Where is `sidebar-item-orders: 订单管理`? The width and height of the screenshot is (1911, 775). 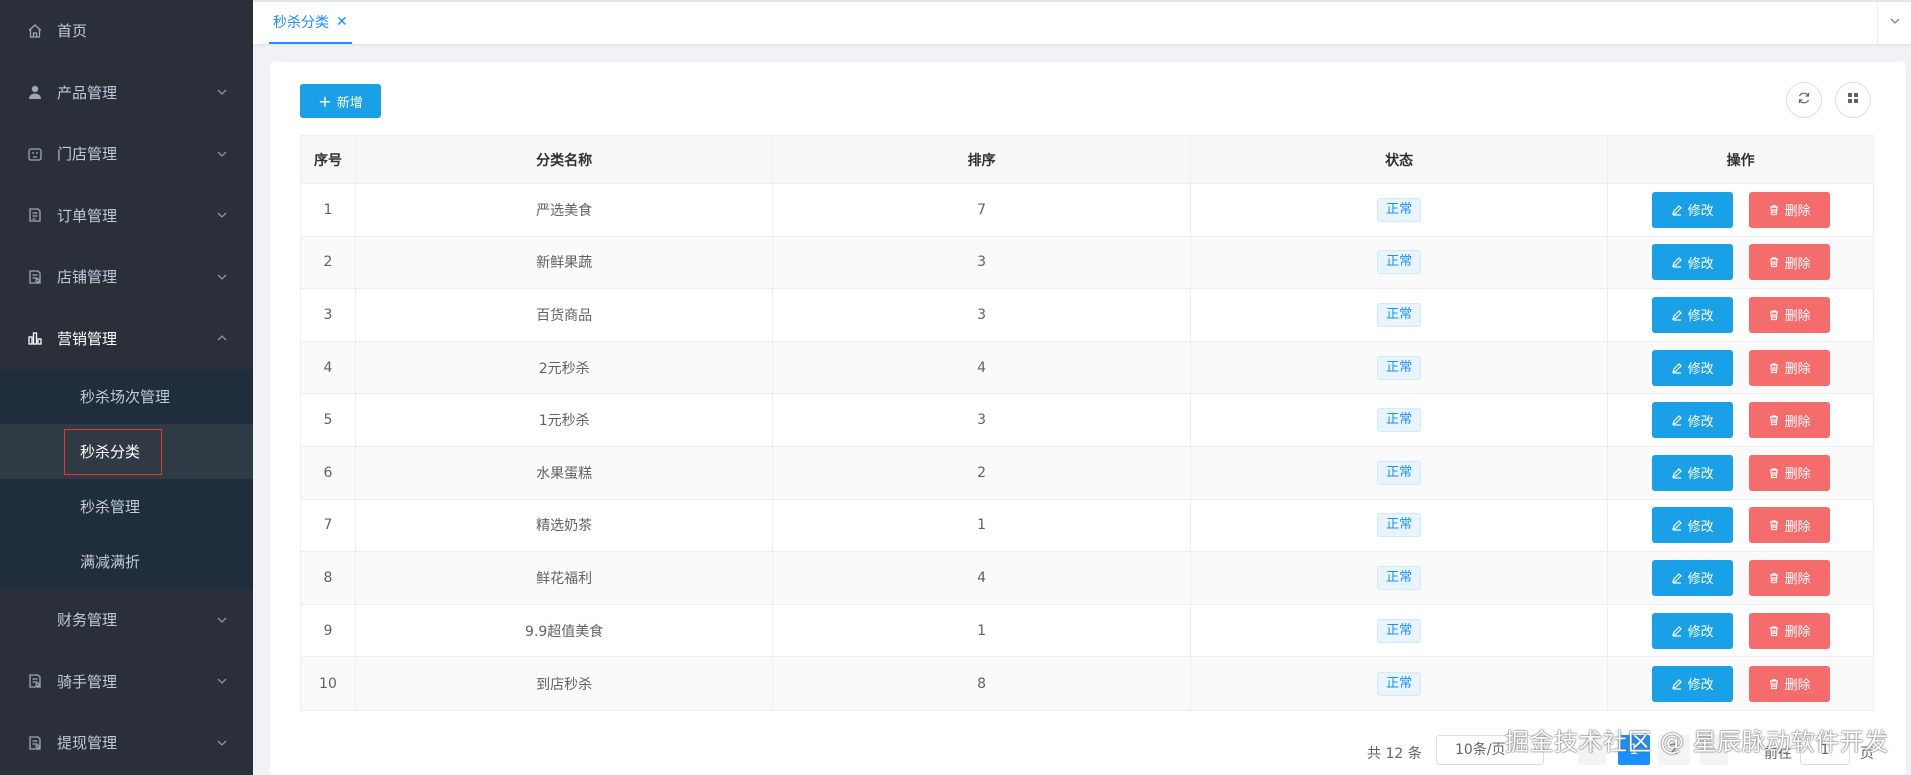
sidebar-item-orders: 订单管理 is located at coordinates (126, 216).